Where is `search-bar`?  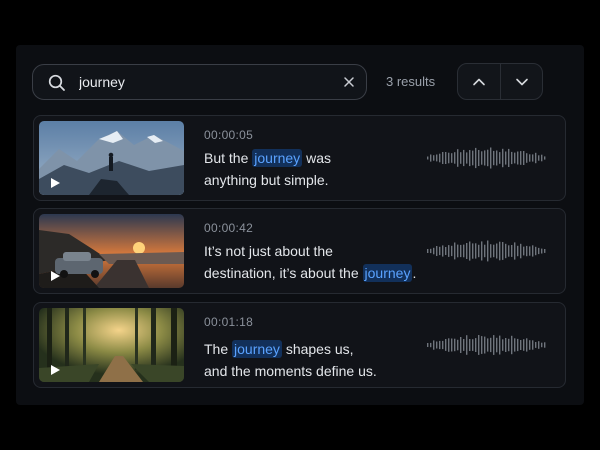
search-bar is located at coordinates (199, 82).